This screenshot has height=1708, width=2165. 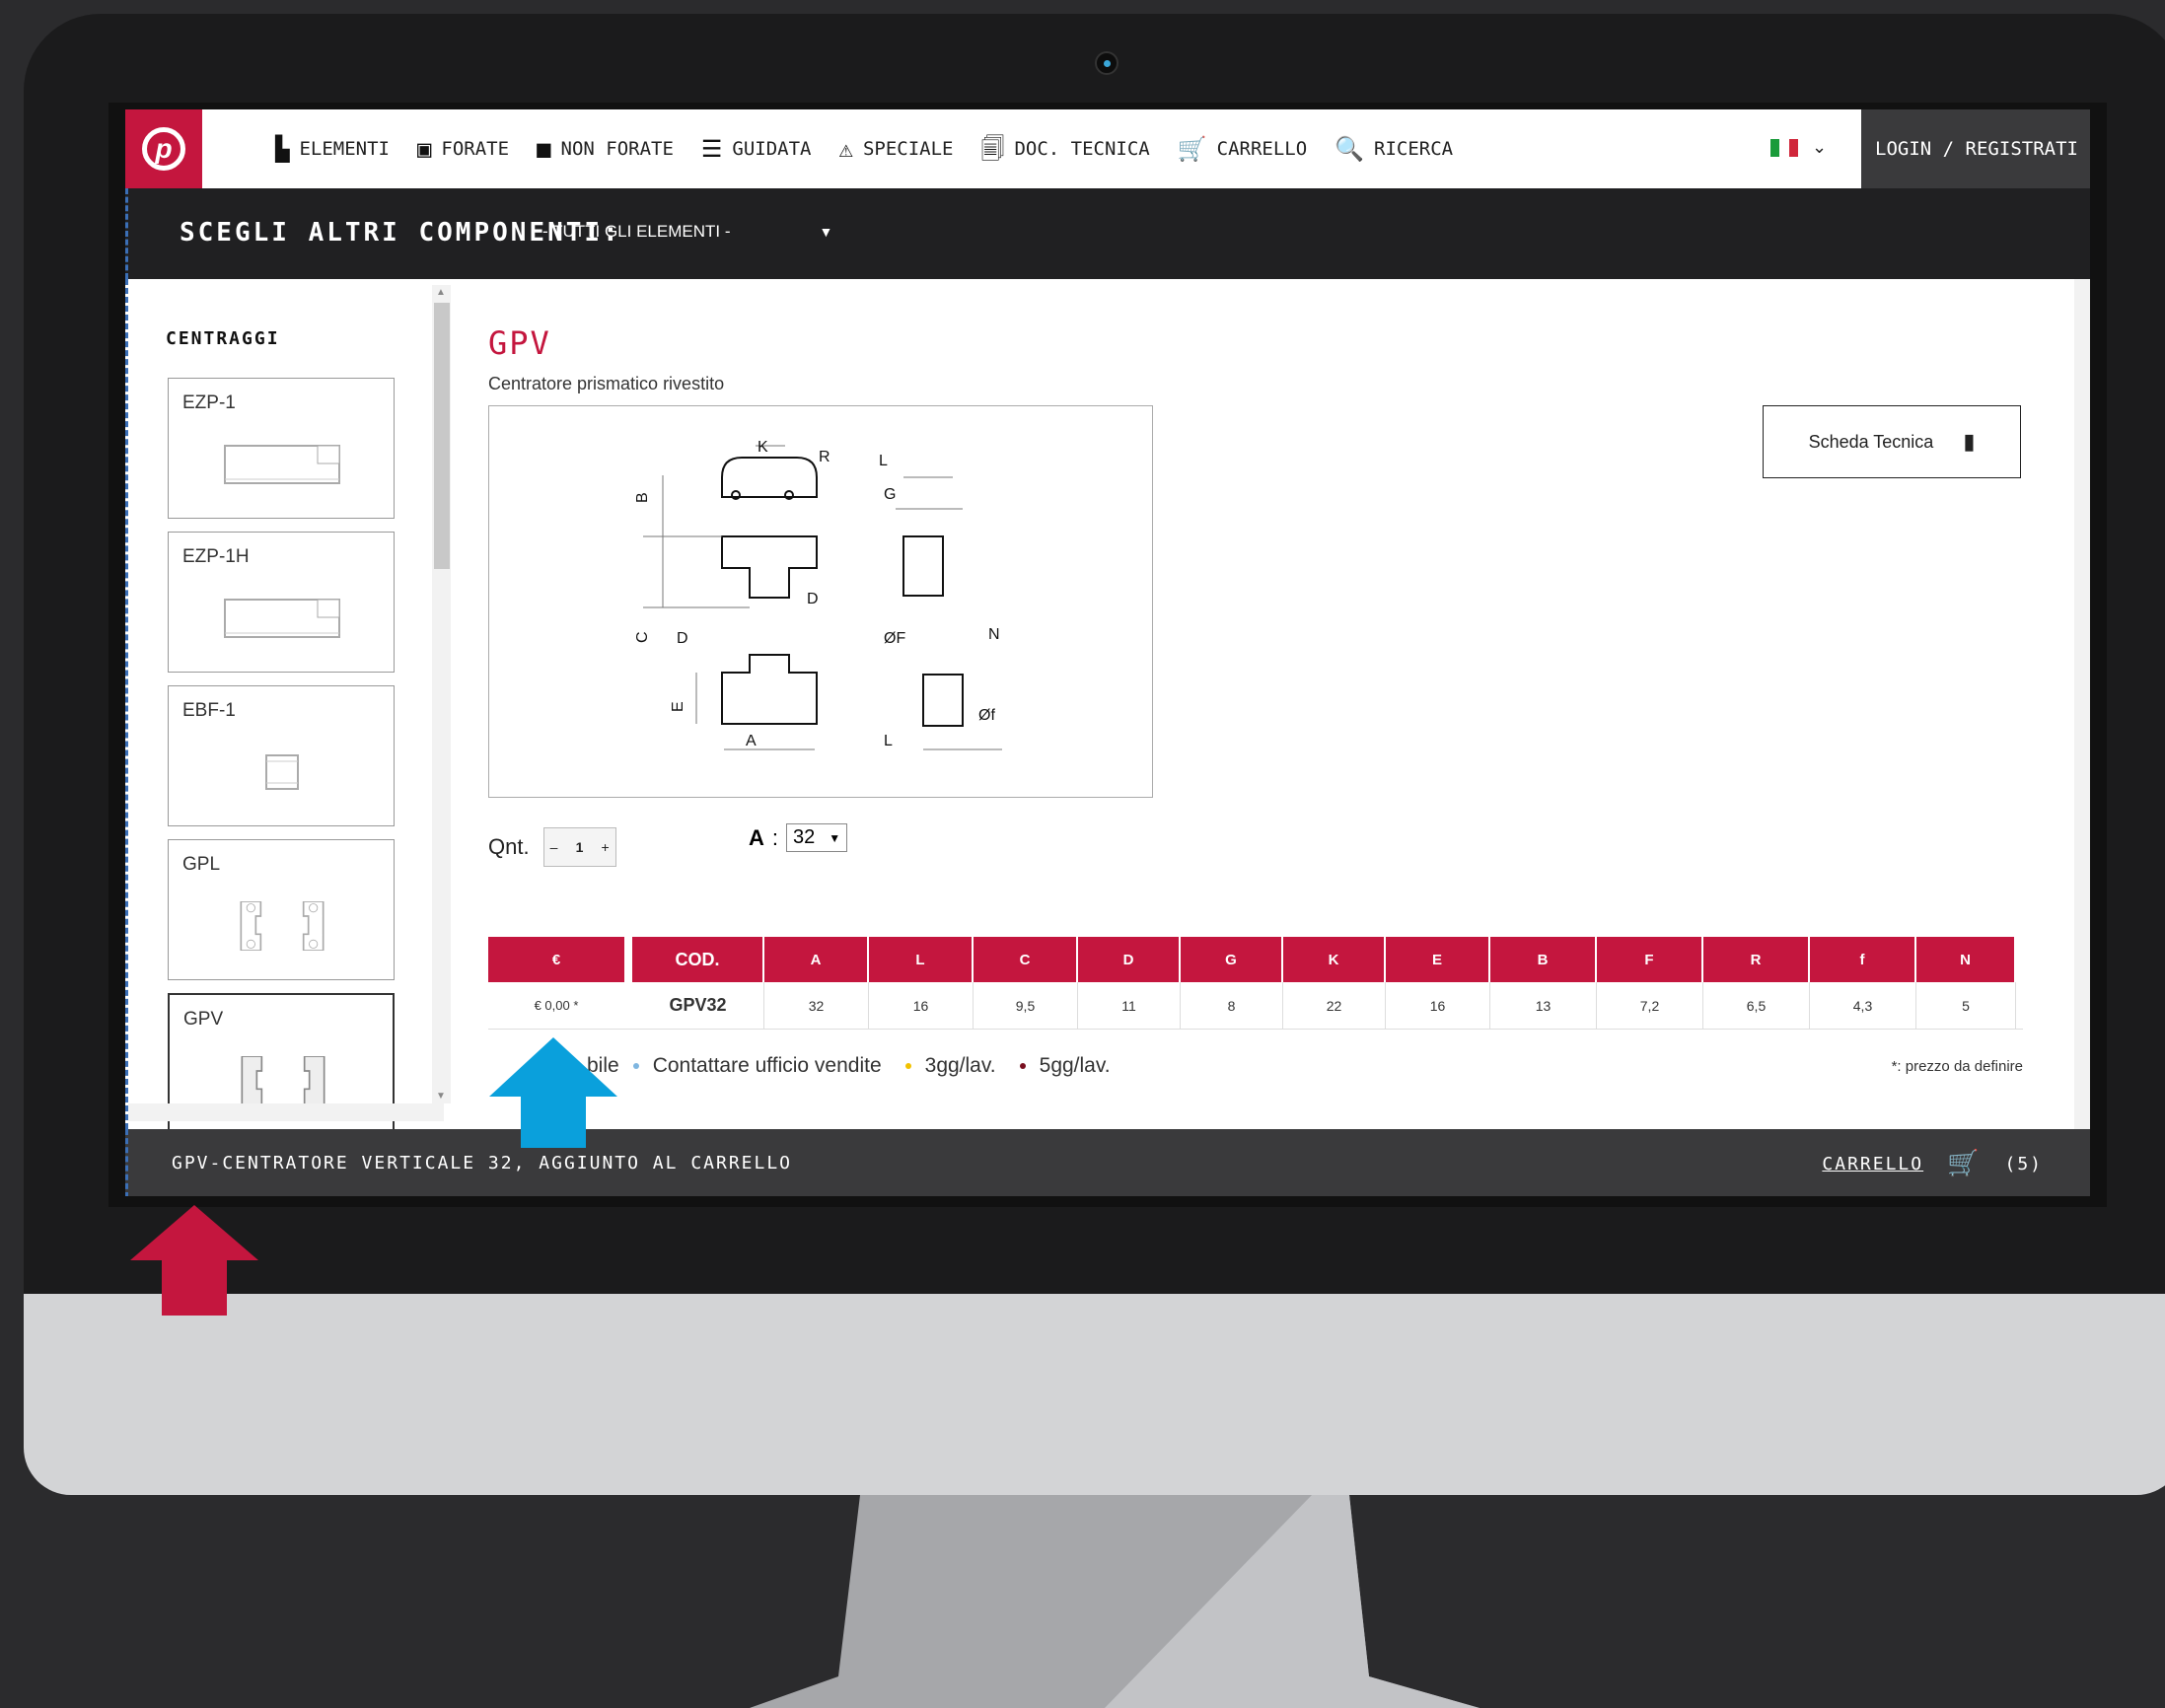 What do you see at coordinates (1975, 148) in the screenshot?
I see `login-button: LOGIN / REGISTRATI` at bounding box center [1975, 148].